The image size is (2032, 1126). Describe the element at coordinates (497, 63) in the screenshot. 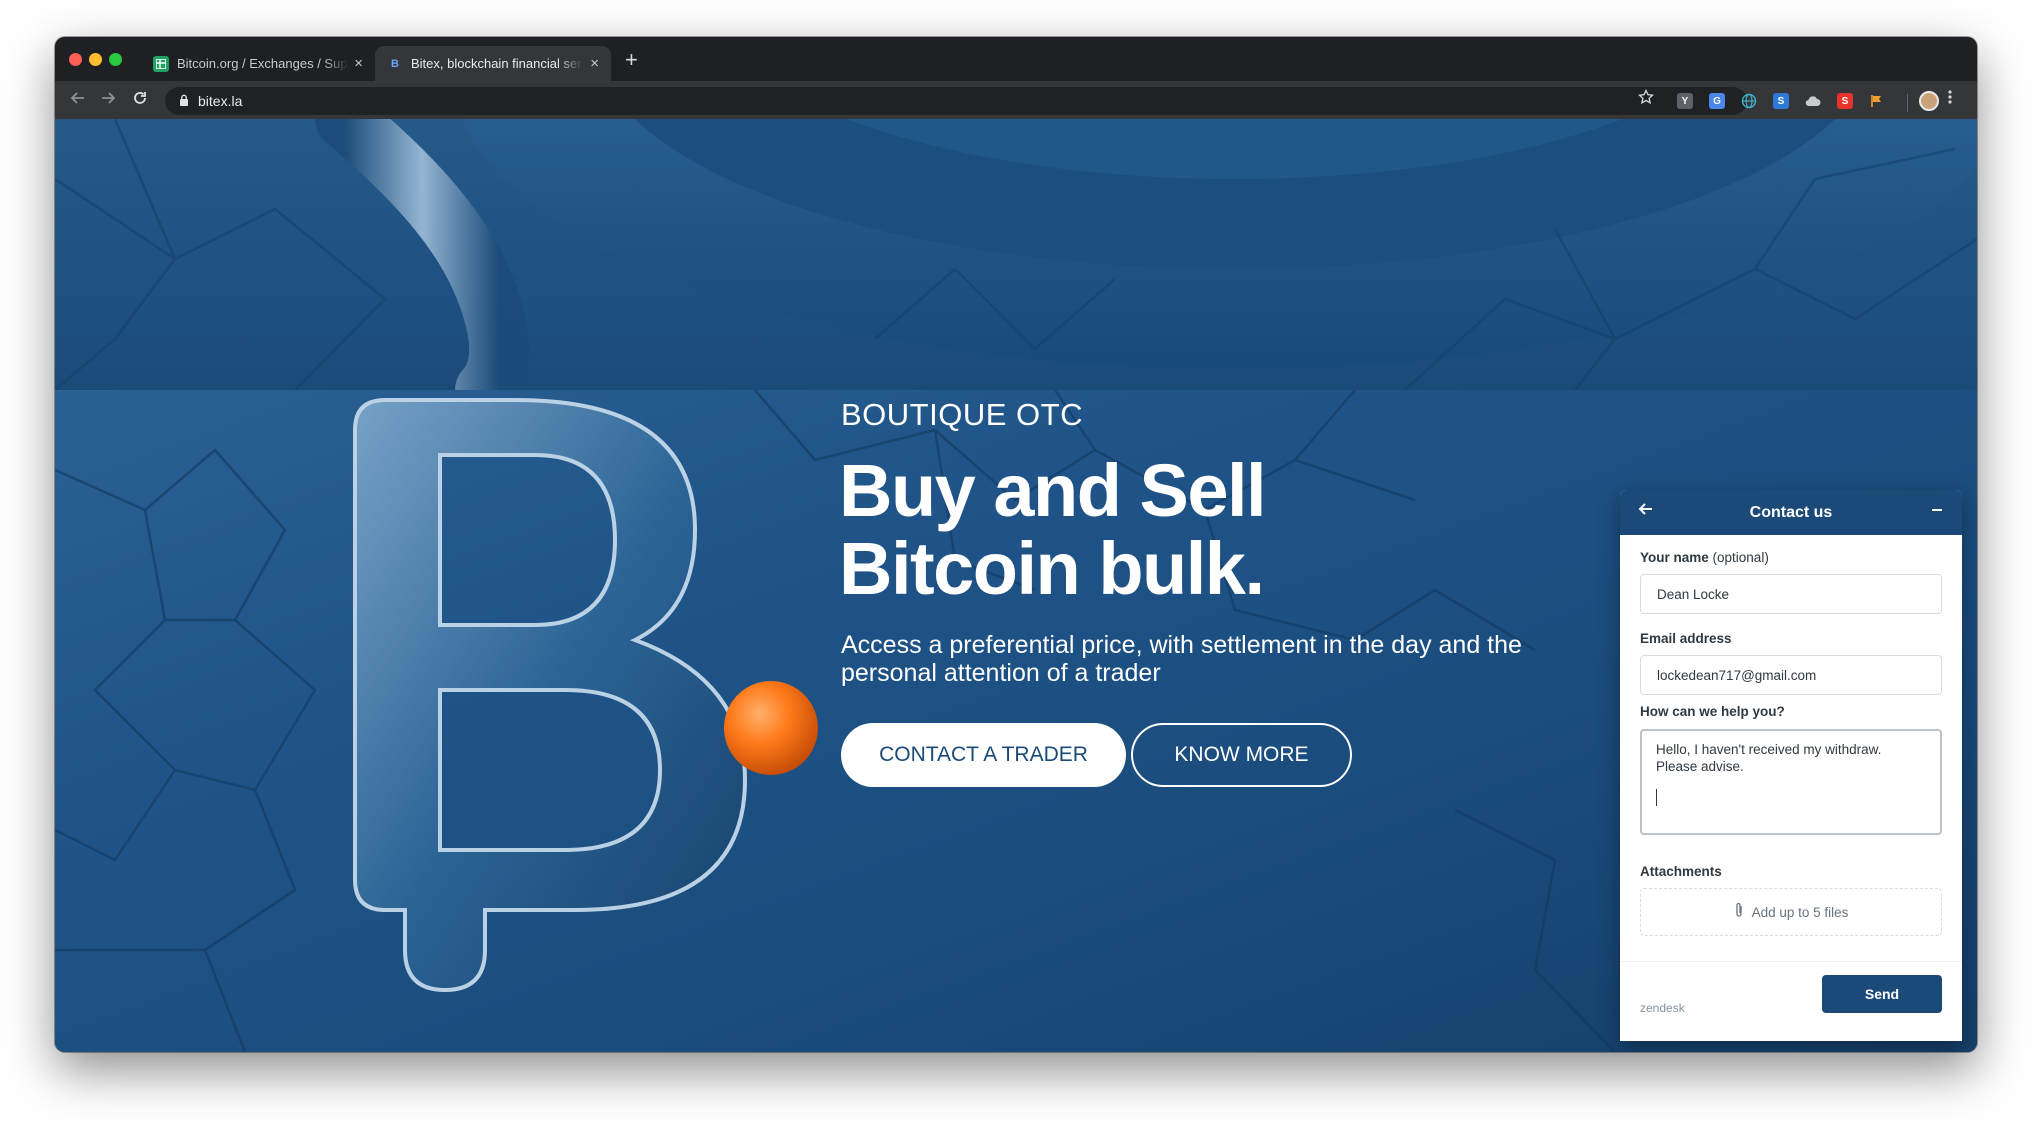

I see `tab-title: Bitex, blockchain financial serv` at that location.